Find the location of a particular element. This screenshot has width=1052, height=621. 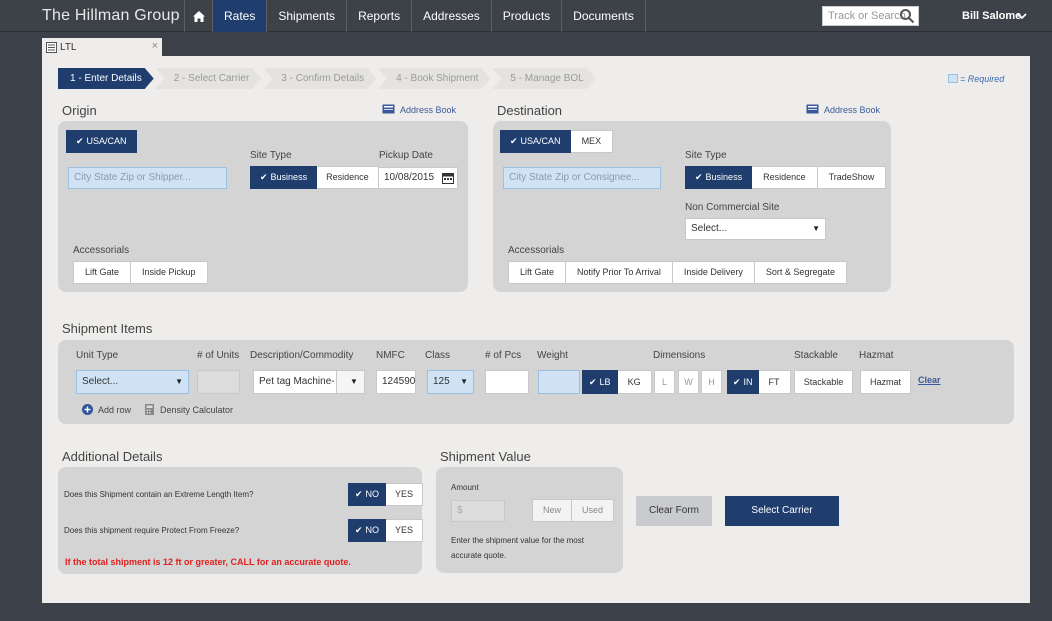

search-icon is located at coordinates (907, 16).